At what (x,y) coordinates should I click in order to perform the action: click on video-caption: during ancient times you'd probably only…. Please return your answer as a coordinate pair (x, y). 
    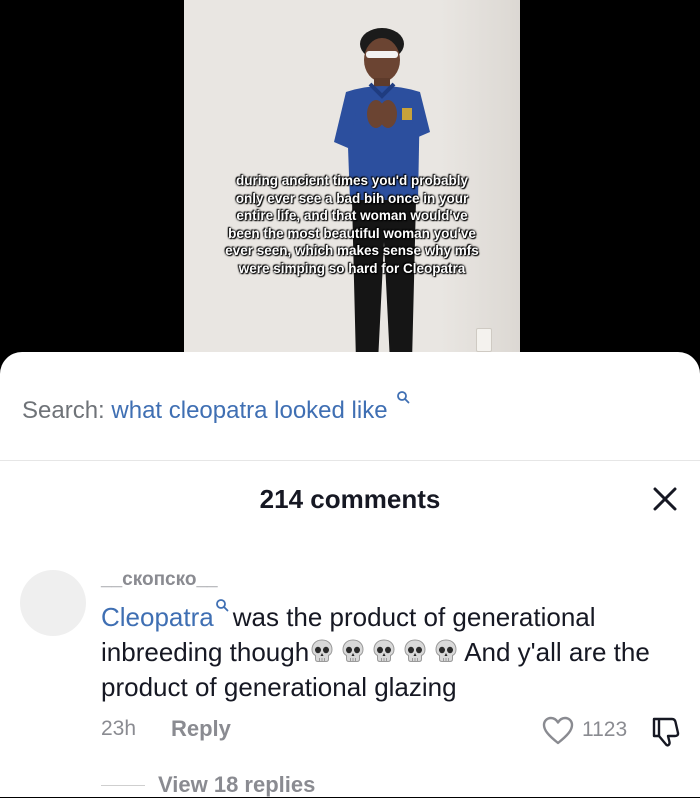
    Looking at the image, I should click on (352, 224).